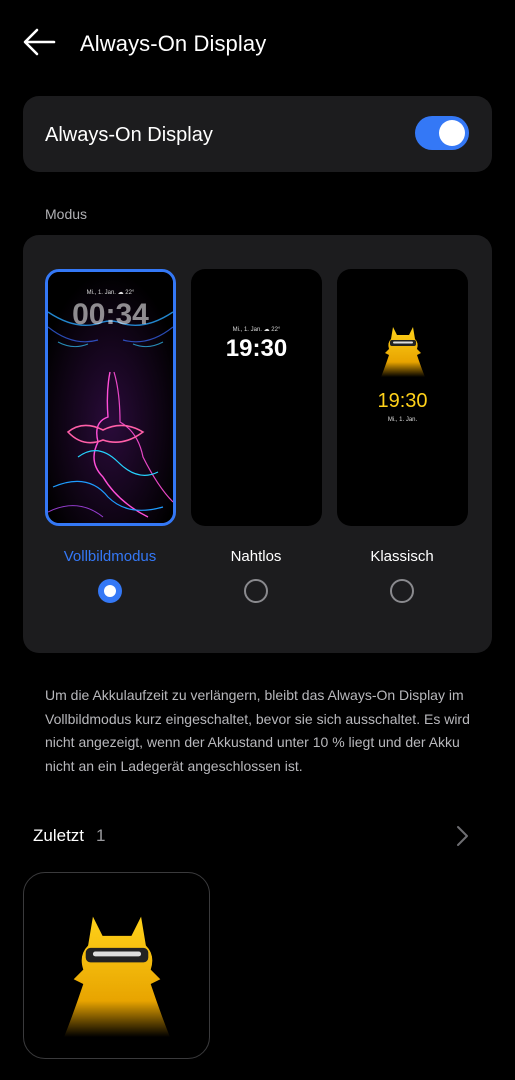 The width and height of the screenshot is (515, 1080). I want to click on aod-toggle-label: Always-On Display, so click(129, 135).